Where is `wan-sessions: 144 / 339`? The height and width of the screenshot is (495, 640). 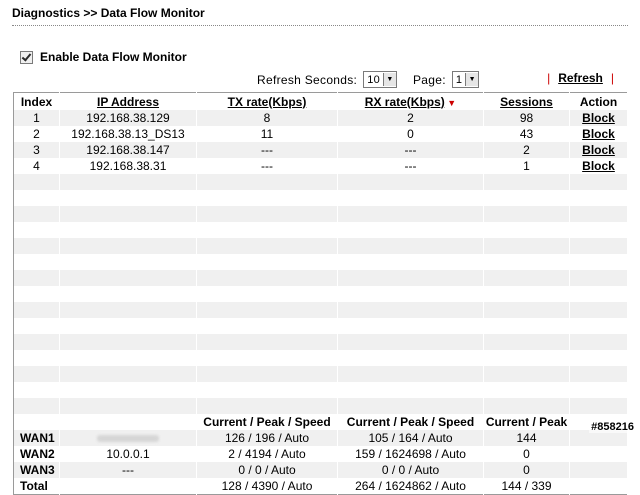 wan-sessions: 144 / 339 is located at coordinates (526, 486).